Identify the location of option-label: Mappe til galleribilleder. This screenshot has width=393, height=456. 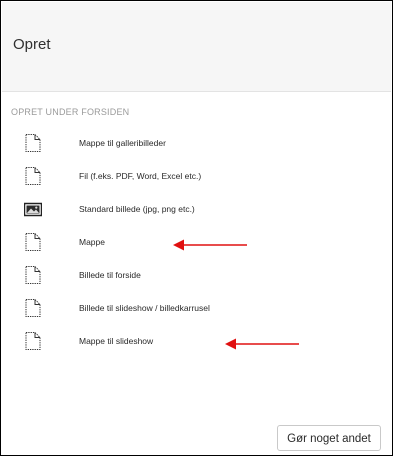
(122, 143).